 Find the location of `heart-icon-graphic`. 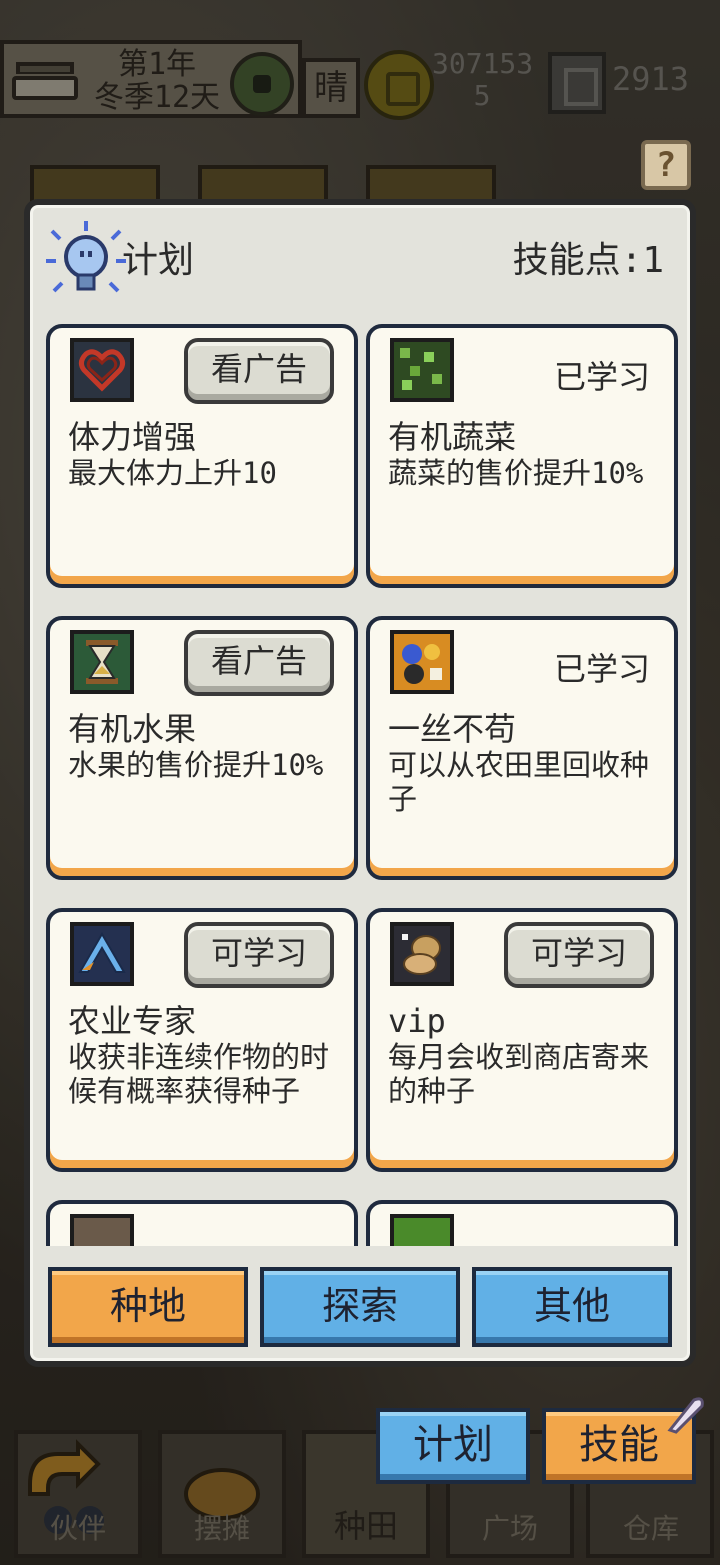

heart-icon-graphic is located at coordinates (102, 370).